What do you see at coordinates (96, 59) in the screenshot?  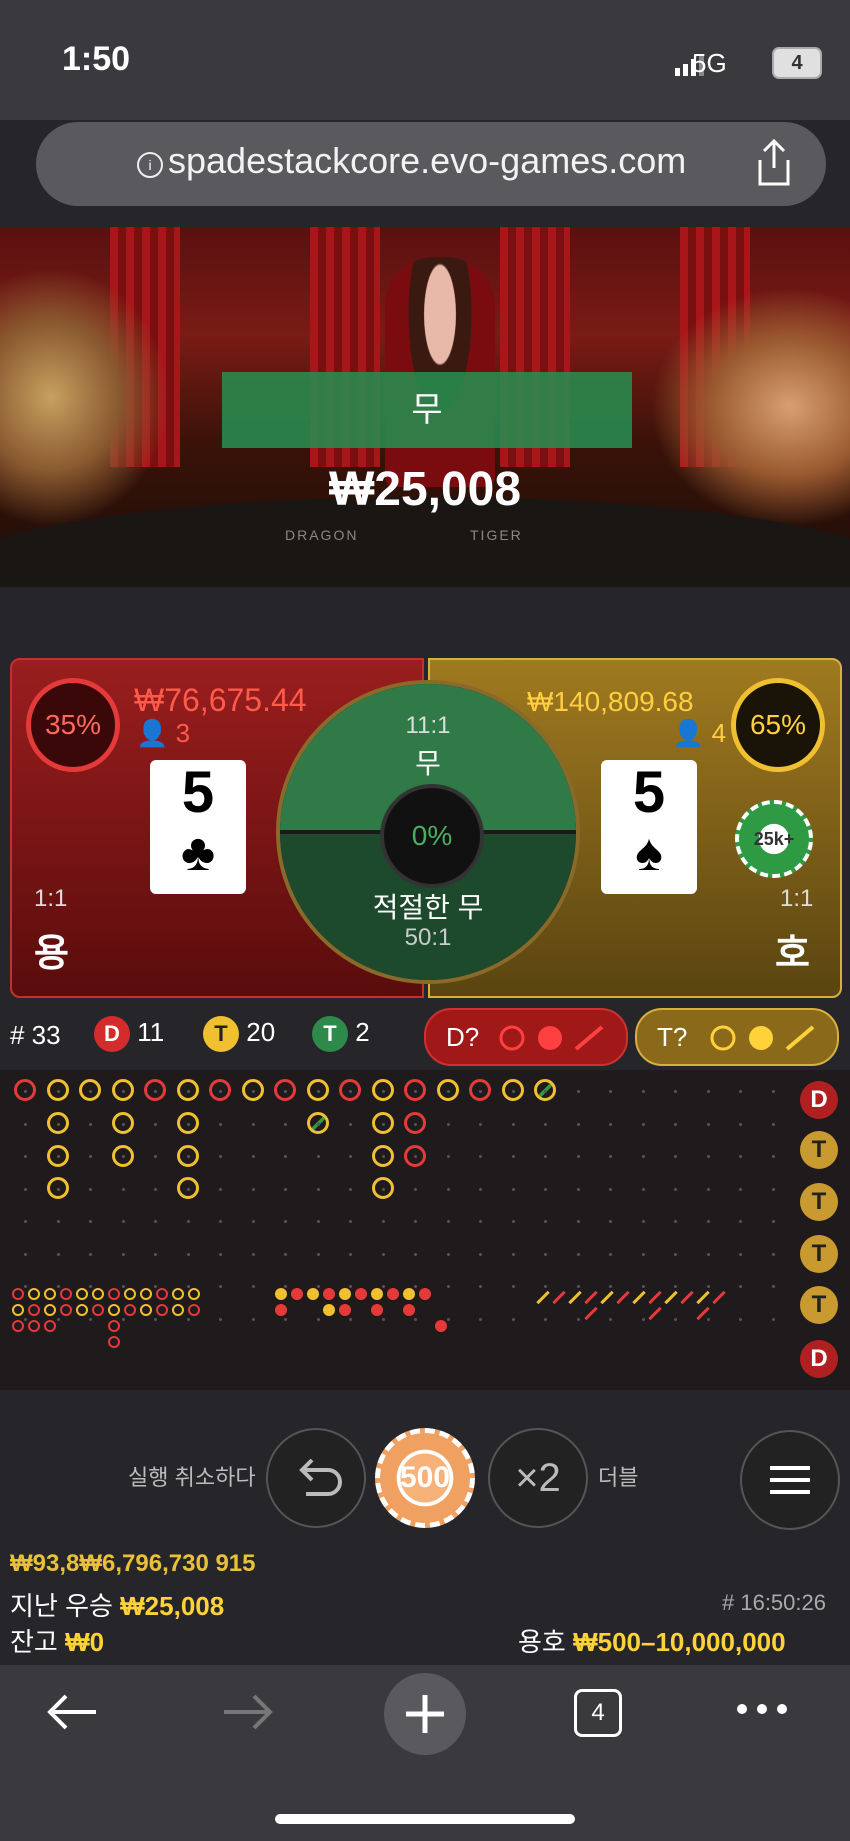 I see `clock: 1:50` at bounding box center [96, 59].